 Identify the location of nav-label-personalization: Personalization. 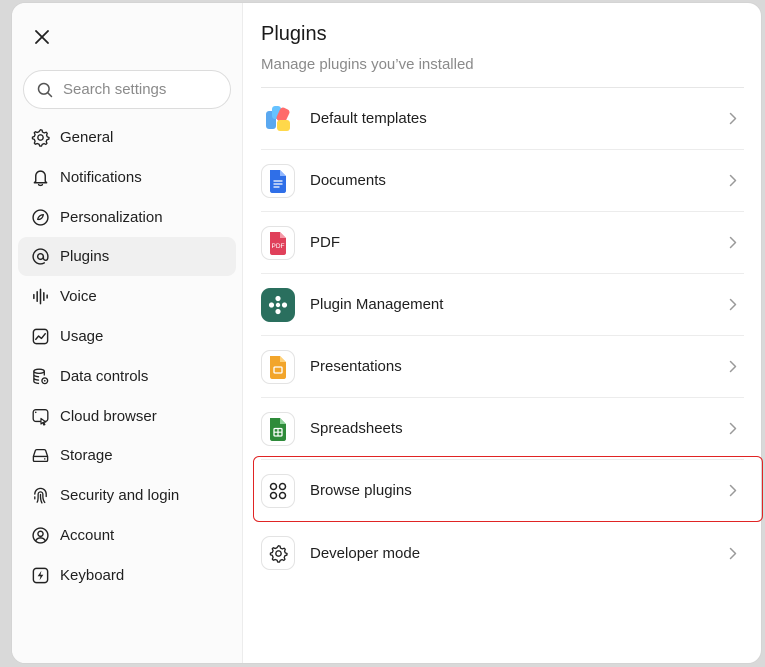
(111, 217).